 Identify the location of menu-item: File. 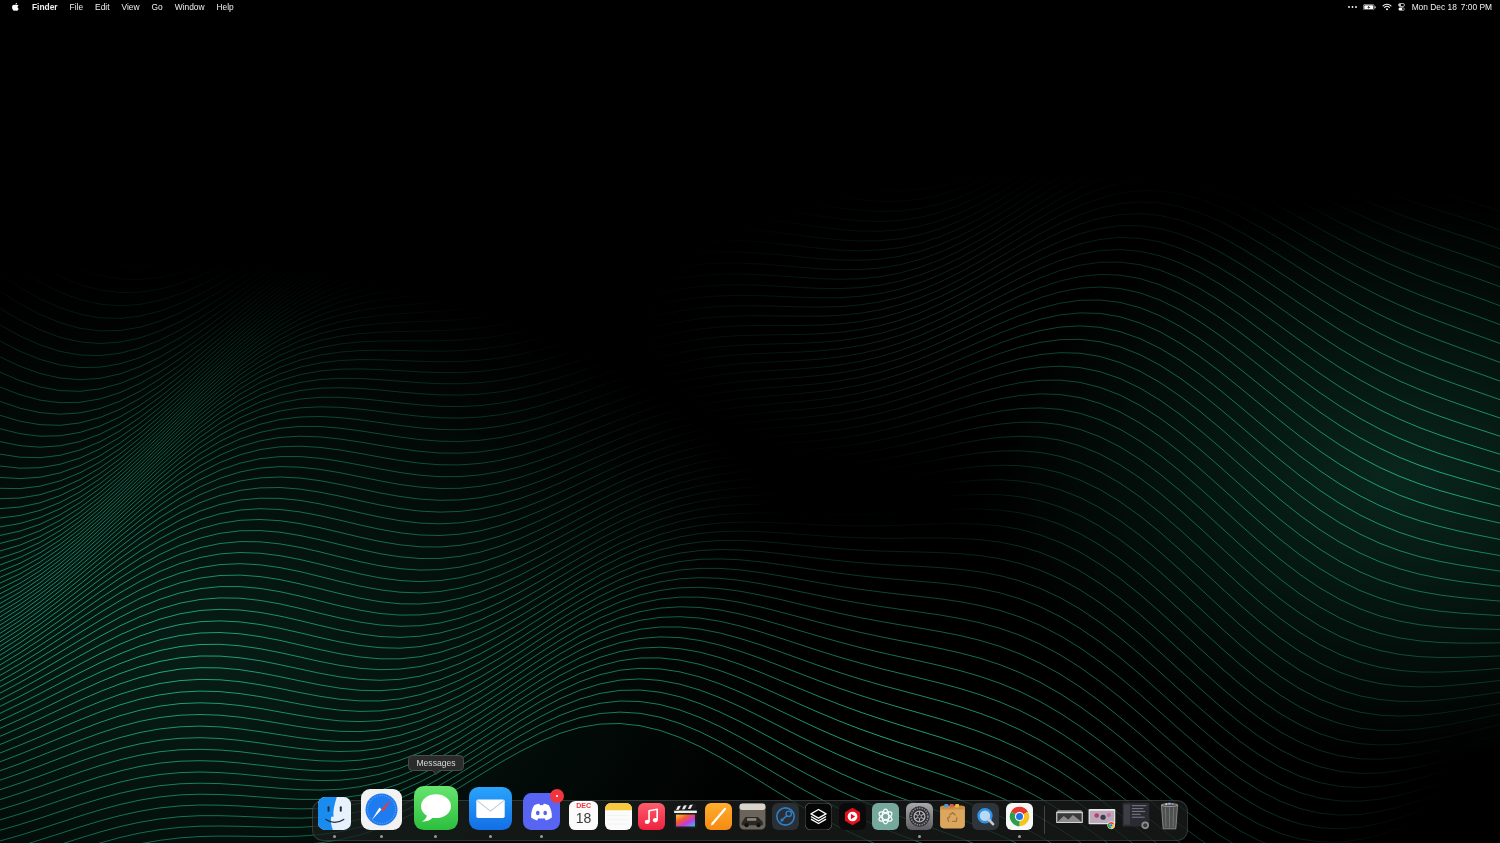
(76, 7).